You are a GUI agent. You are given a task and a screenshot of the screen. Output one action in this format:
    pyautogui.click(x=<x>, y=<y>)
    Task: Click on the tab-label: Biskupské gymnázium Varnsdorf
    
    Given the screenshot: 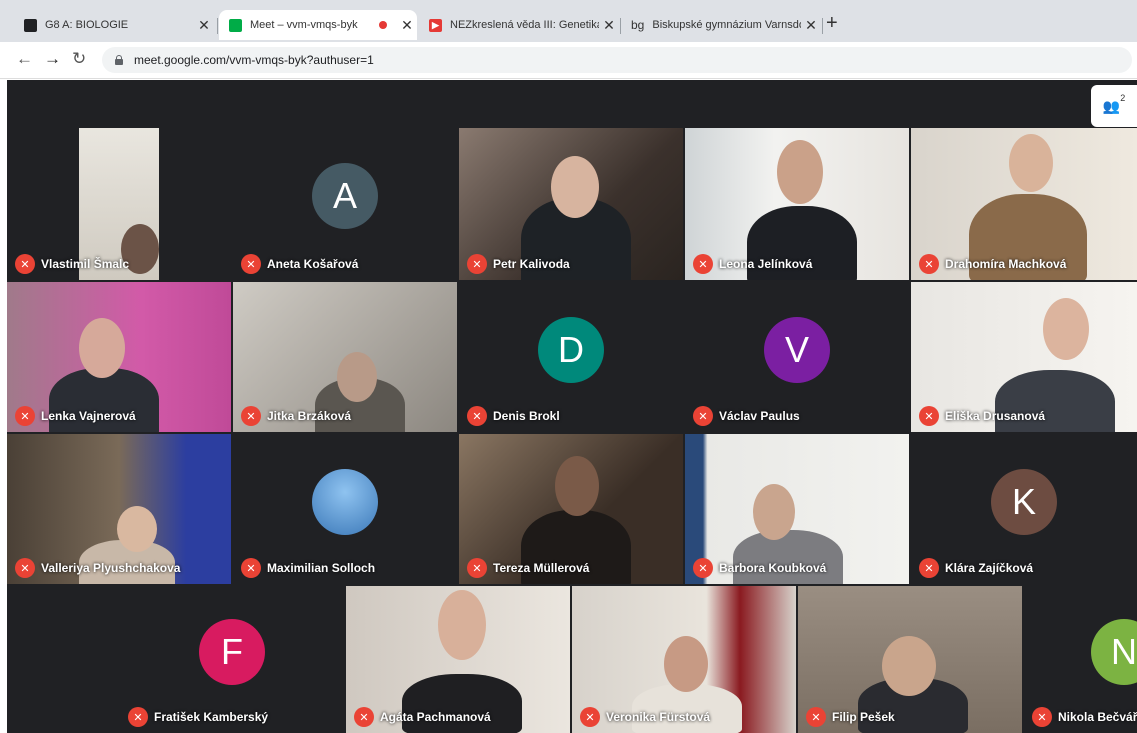 What is the action you would take?
    pyautogui.click(x=726, y=25)
    